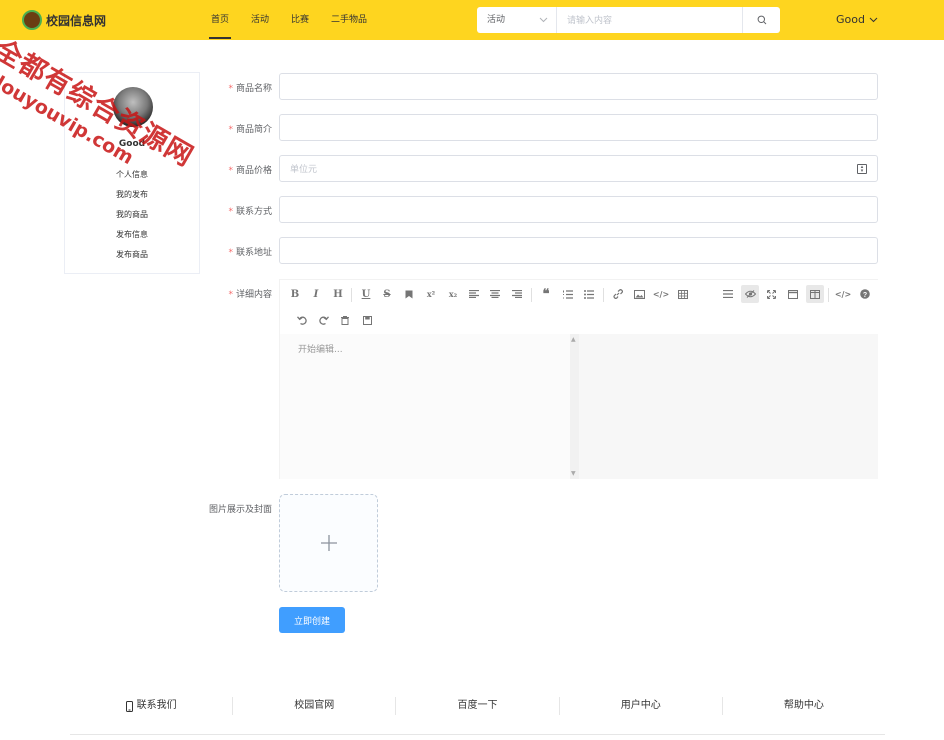  Describe the element at coordinates (477, 716) in the screenshot. I see `footer: 联系我们 校园官网 百度一下 用户中心 帮助中心` at that location.